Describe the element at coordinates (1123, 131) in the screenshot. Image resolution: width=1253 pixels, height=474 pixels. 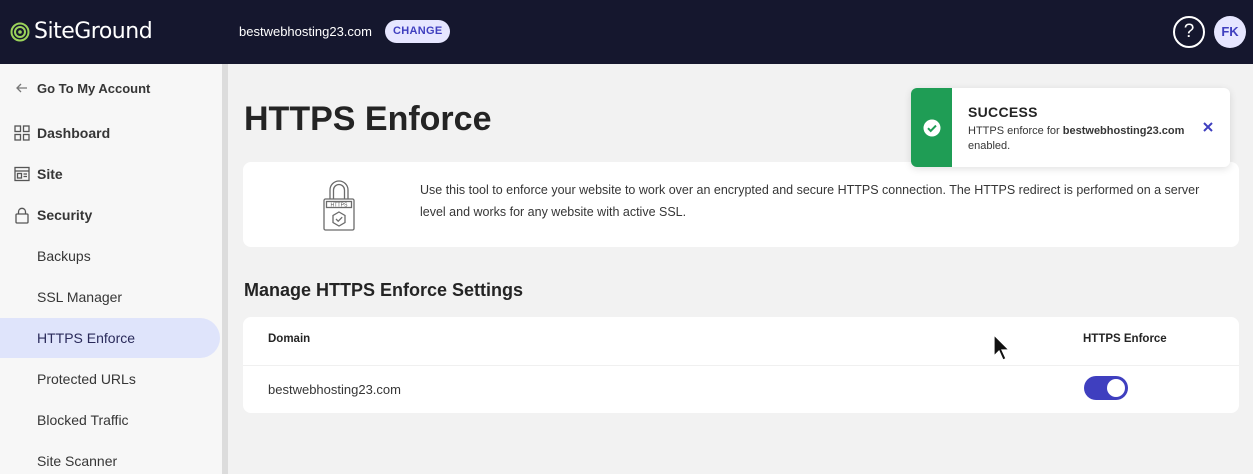
I see `toast-message-domain: bestwebhosting23.com` at that location.